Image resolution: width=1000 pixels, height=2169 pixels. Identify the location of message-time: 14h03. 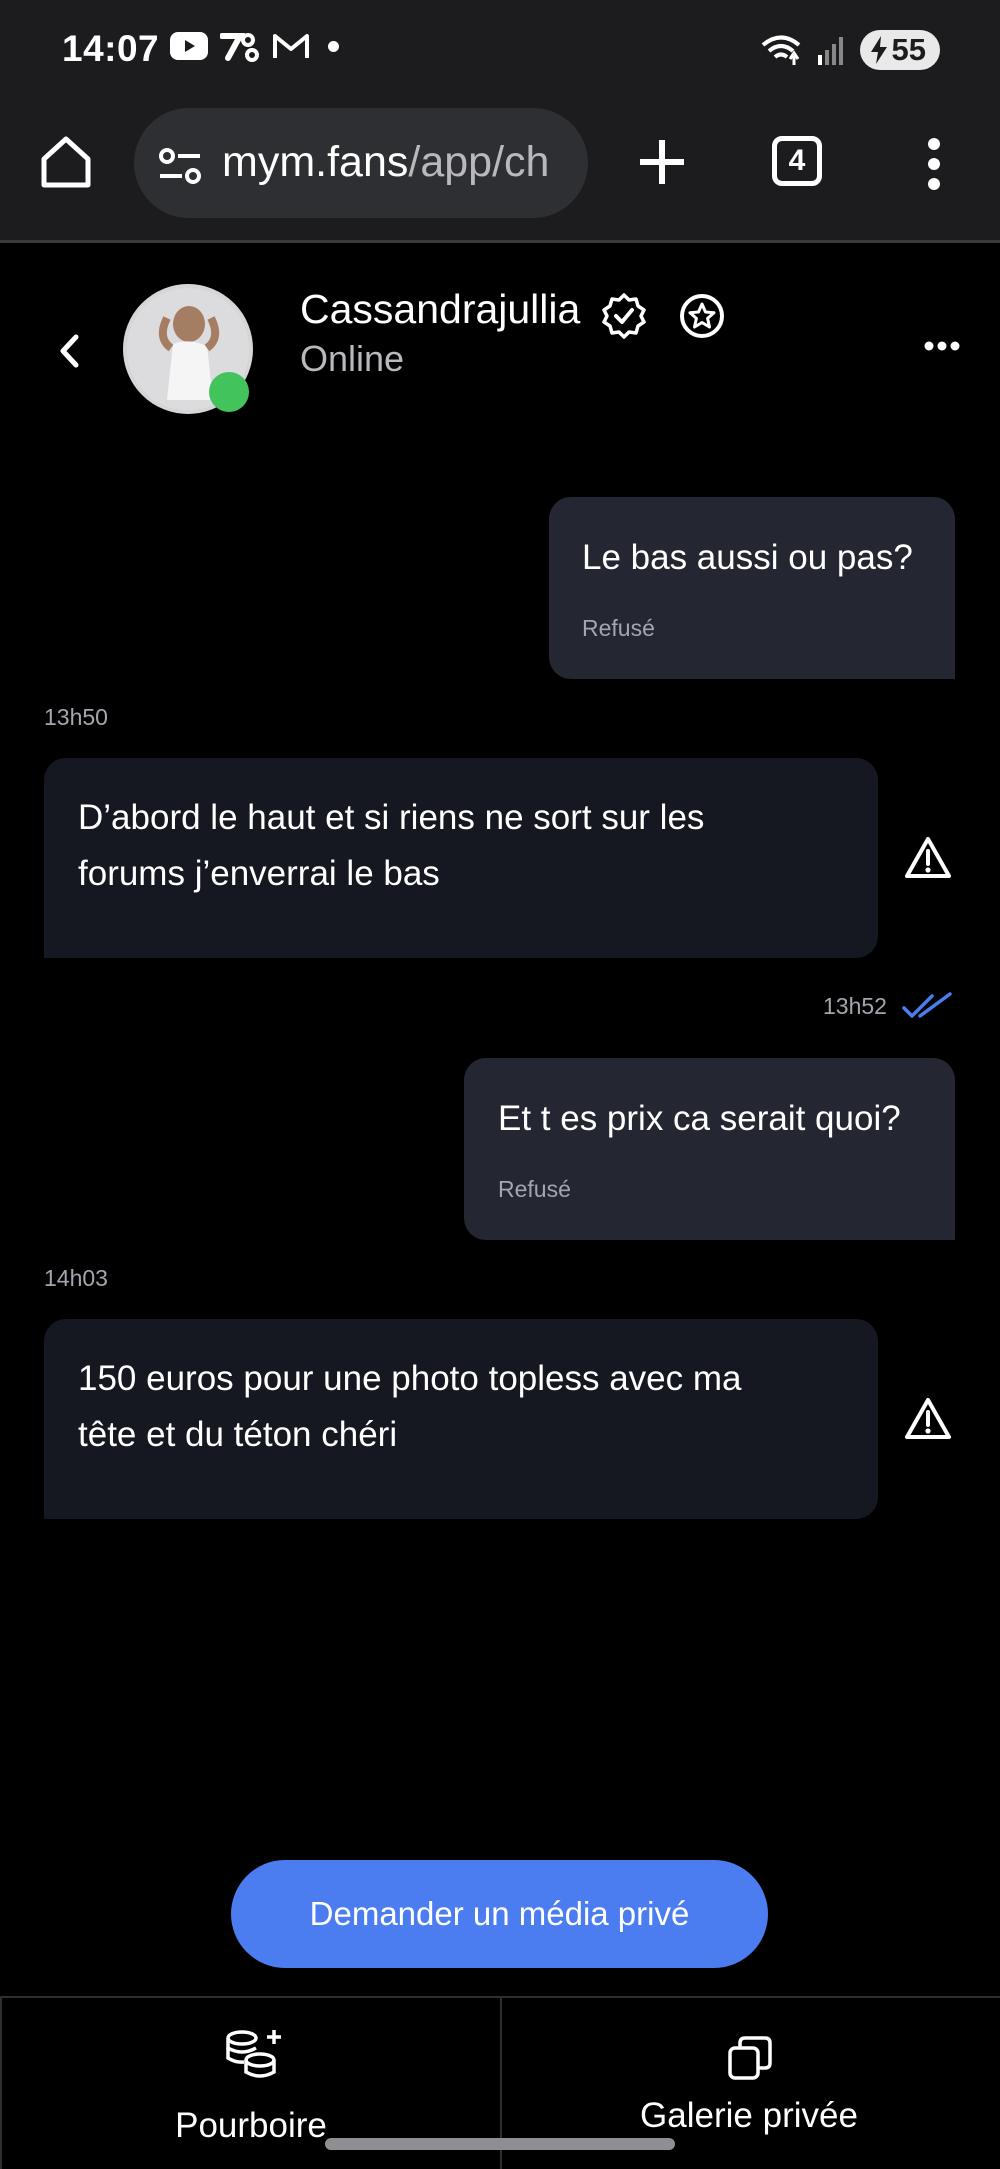
(76, 1278).